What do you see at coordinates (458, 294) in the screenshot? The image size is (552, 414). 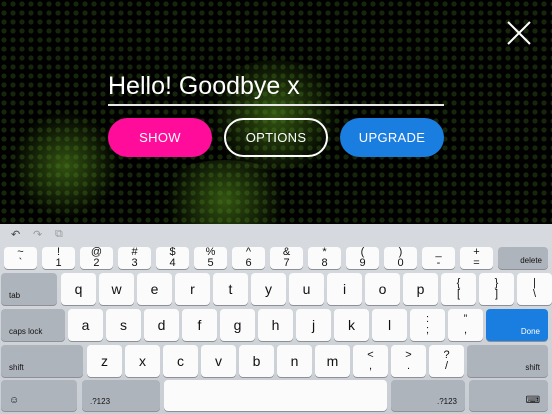 I see `key-bottom-char: [` at bounding box center [458, 294].